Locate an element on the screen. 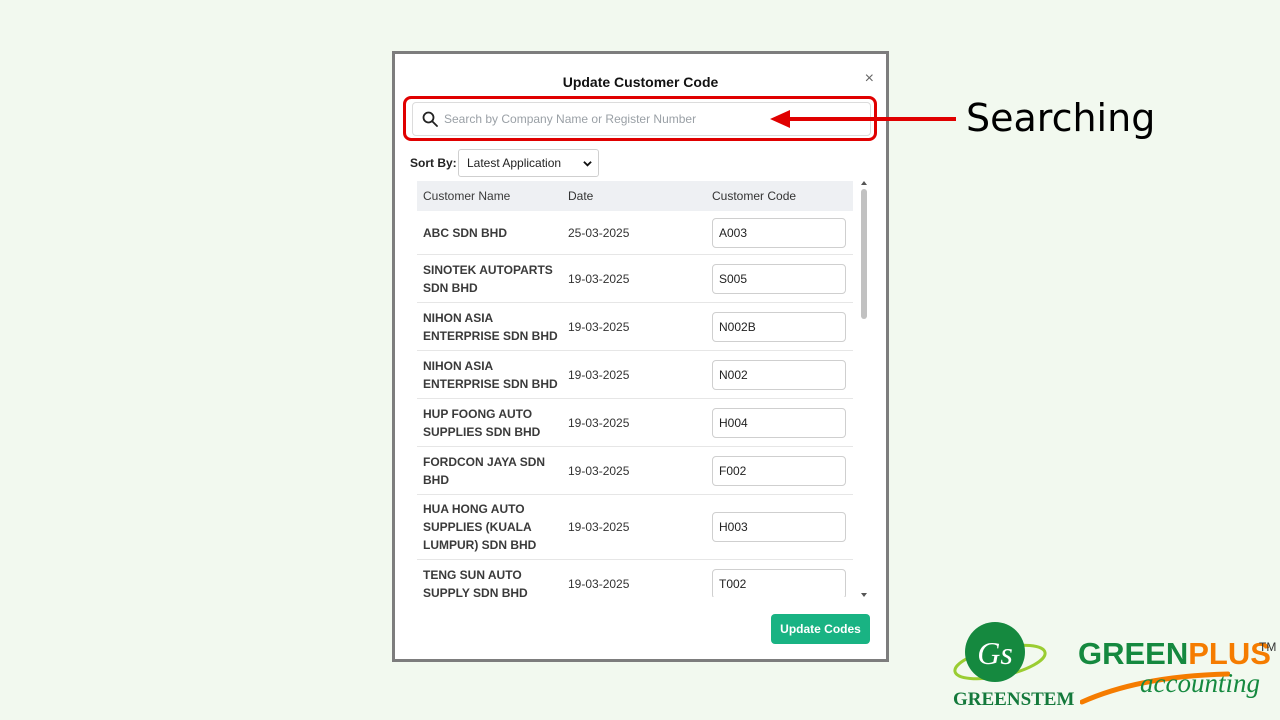  sort-selected-value: Latest Application is located at coordinates (514, 163).